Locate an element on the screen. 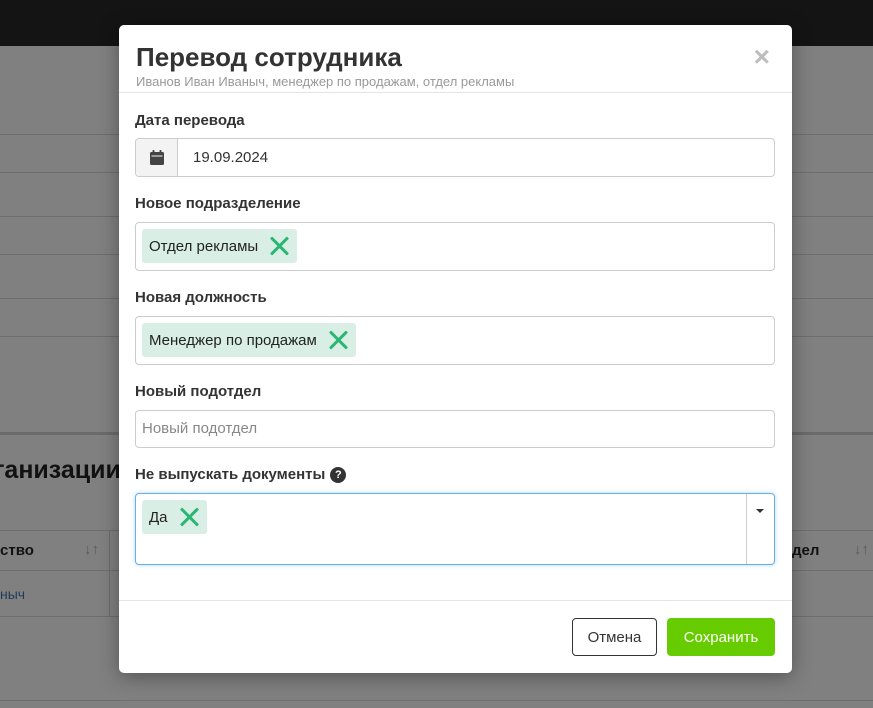  chevron-down-icon is located at coordinates (760, 511).